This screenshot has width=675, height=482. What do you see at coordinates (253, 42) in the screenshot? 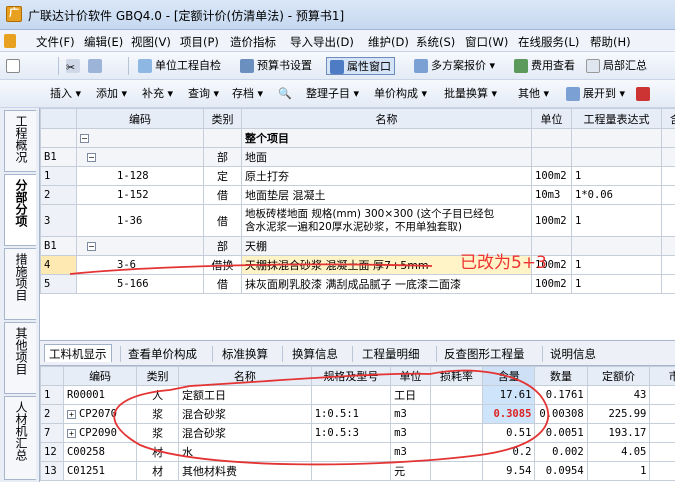
I see `menu-cost-index: 造价指标` at bounding box center [253, 42].